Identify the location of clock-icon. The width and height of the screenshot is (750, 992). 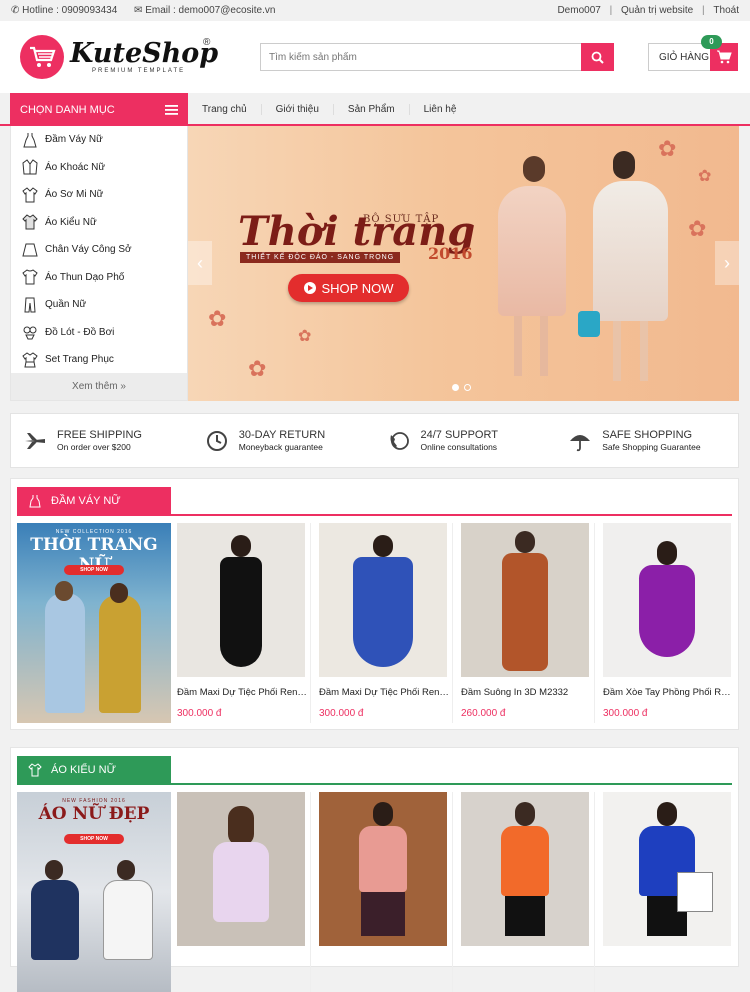
(217, 441).